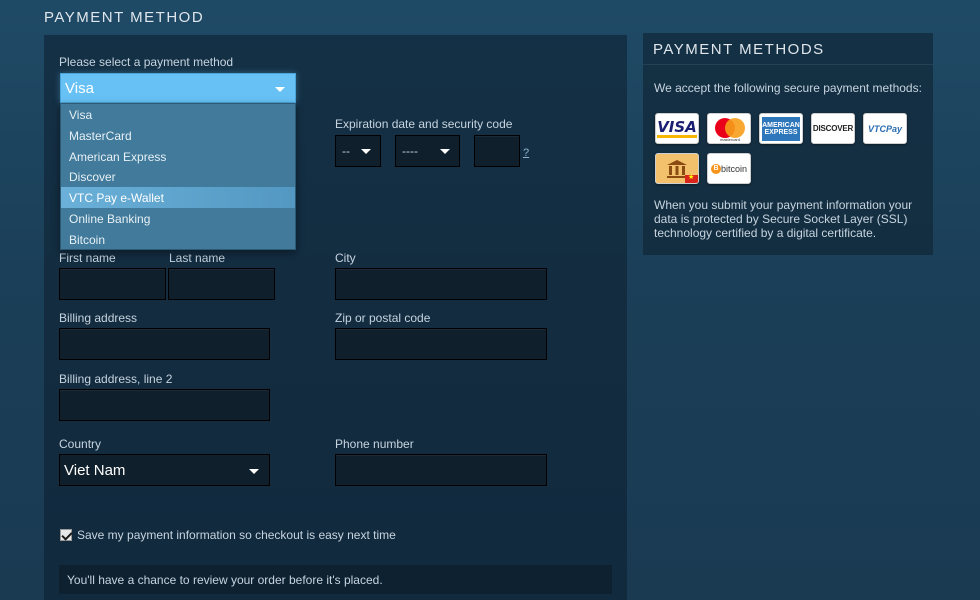 The width and height of the screenshot is (980, 600). What do you see at coordinates (441, 344) in the screenshot?
I see `zip-input` at bounding box center [441, 344].